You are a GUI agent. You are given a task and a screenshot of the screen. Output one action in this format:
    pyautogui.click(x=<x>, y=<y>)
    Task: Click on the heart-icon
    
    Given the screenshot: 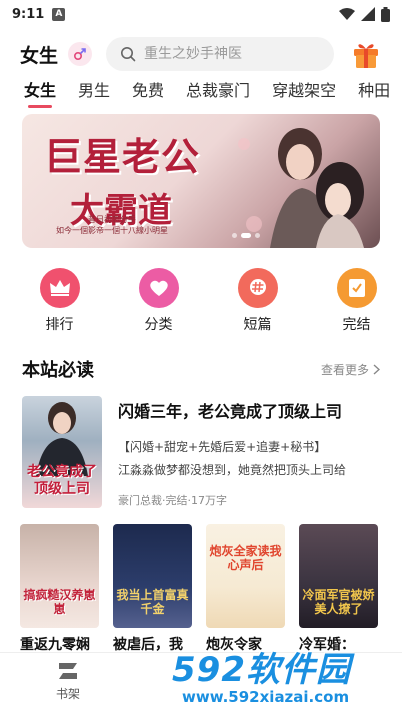 What is the action you would take?
    pyautogui.click(x=158, y=288)
    